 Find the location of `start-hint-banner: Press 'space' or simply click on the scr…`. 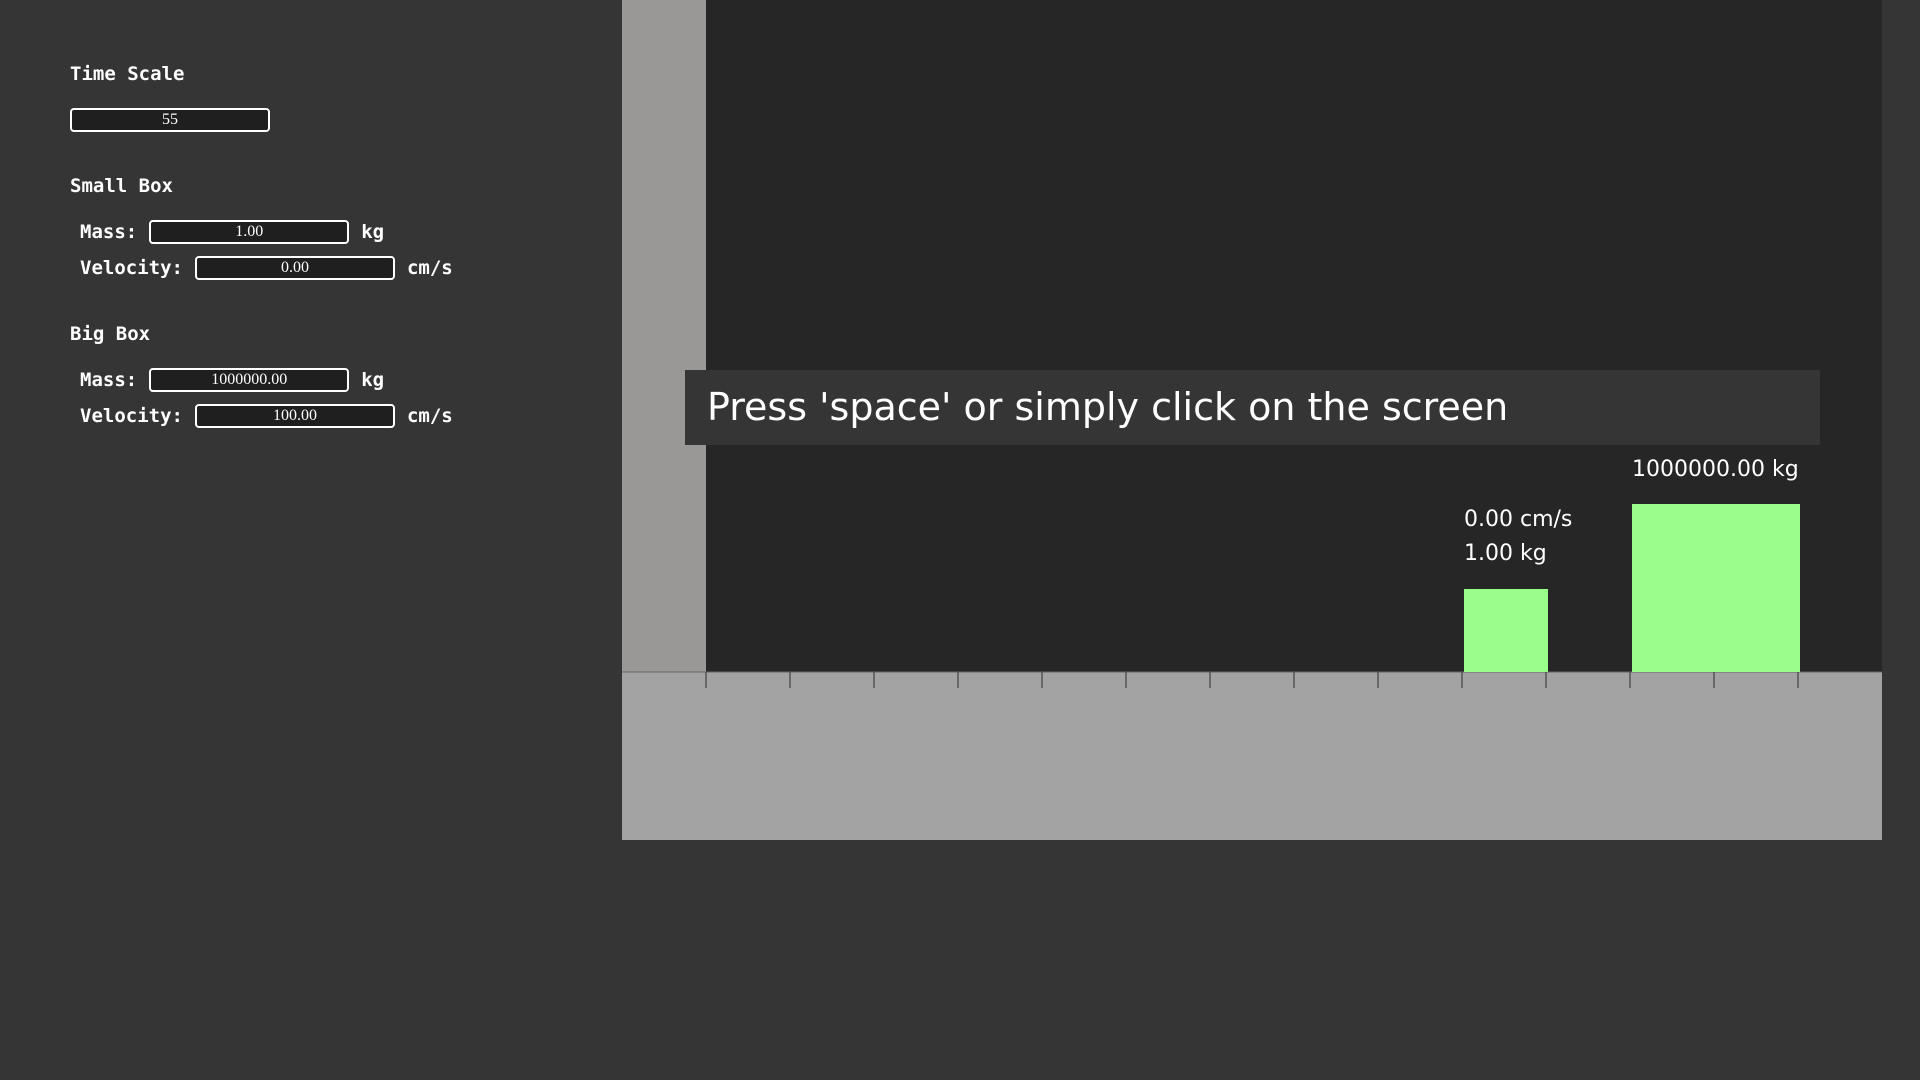

start-hint-banner: Press 'space' or simply click on the scr… is located at coordinates (1252, 407).